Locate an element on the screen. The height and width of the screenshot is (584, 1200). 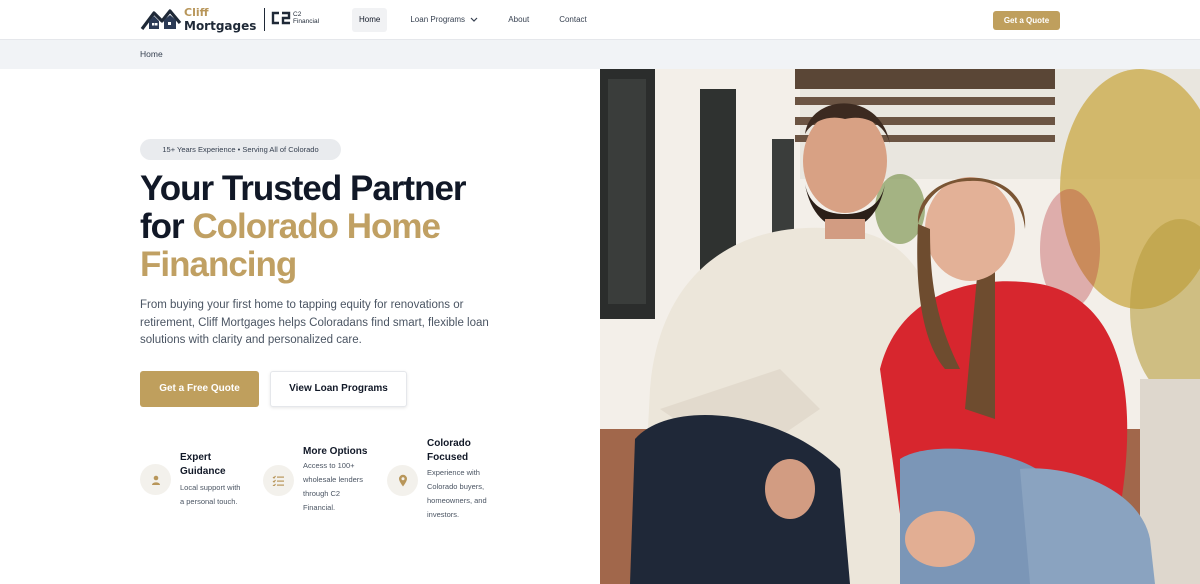
feature-desc-line: Access to 100+ is located at coordinates (329, 465).